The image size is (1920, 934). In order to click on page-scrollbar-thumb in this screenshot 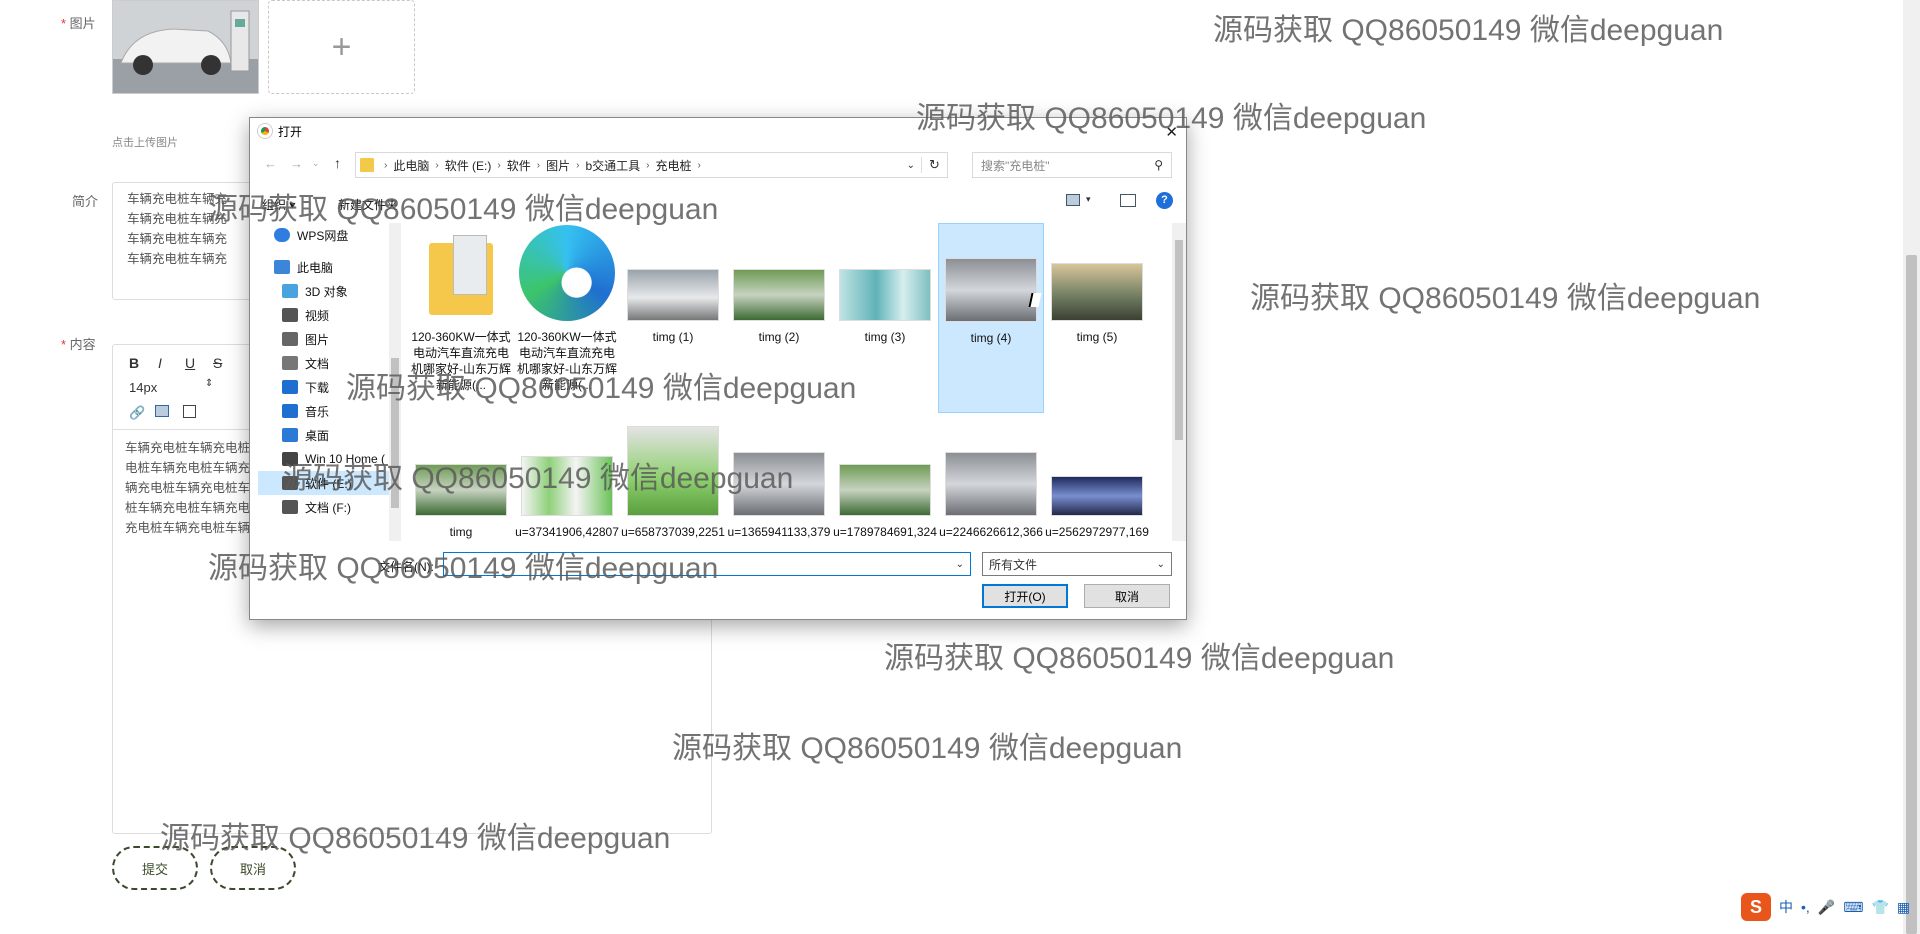, I will do `click(1911, 594)`.